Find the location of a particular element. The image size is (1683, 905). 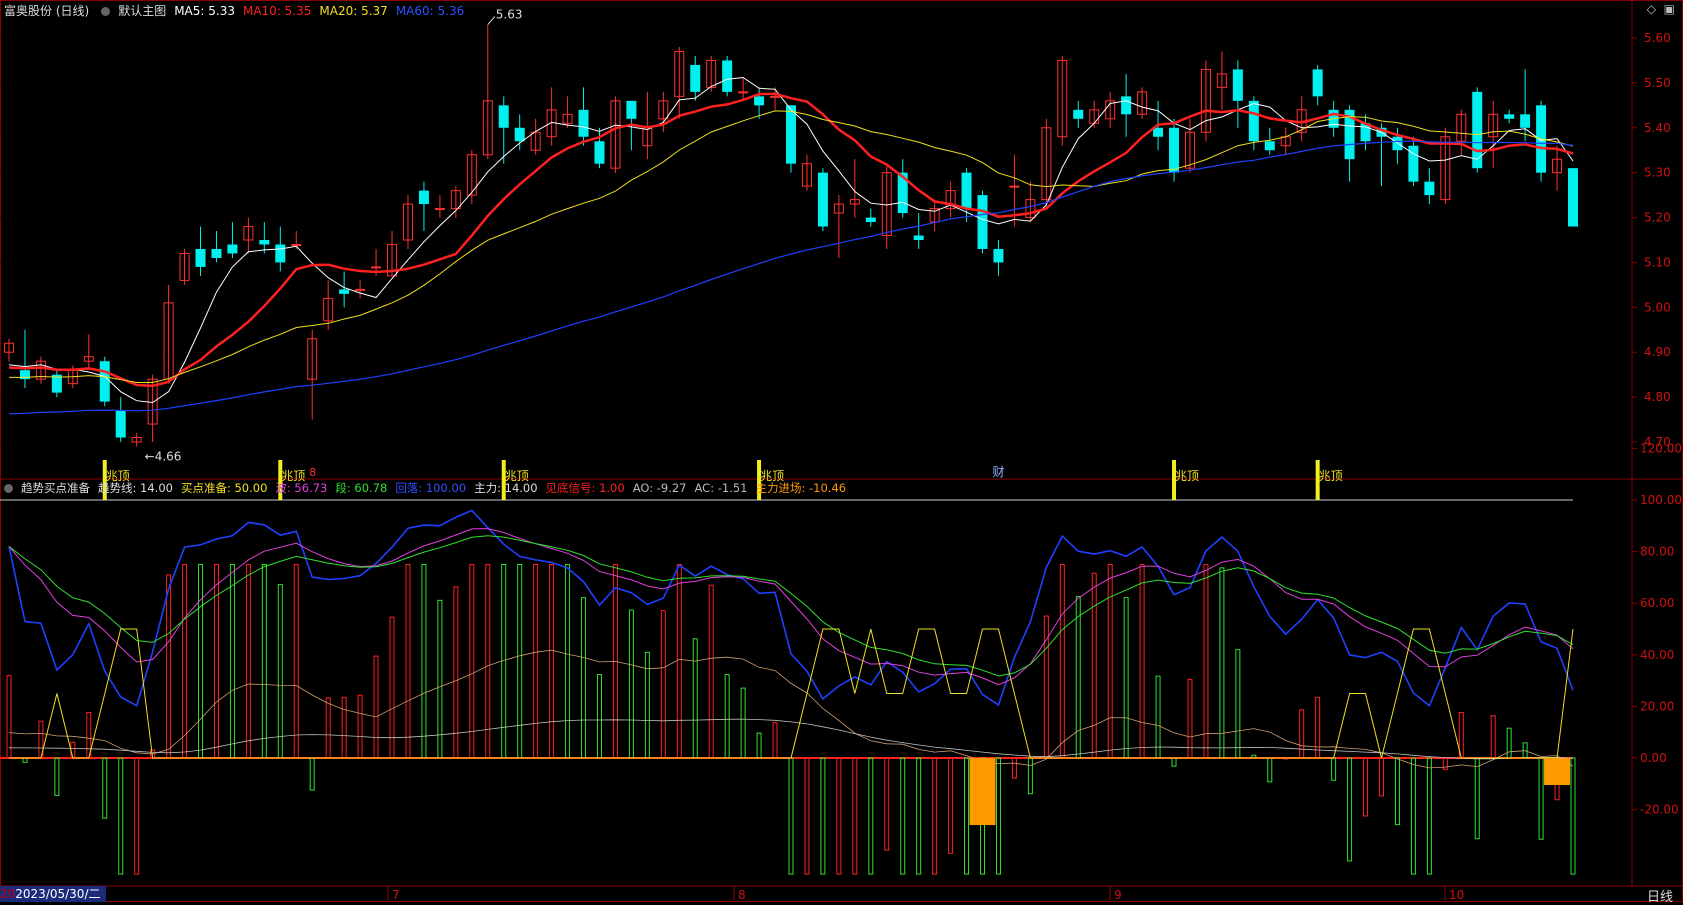

ind-buy-prep: 买点准备: 50.00 is located at coordinates (224, 488).